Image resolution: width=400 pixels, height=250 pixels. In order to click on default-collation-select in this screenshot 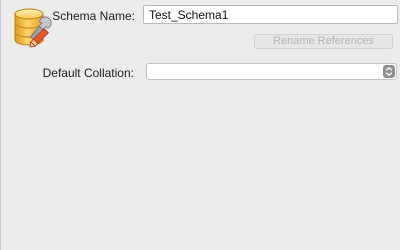, I will do `click(271, 71)`.